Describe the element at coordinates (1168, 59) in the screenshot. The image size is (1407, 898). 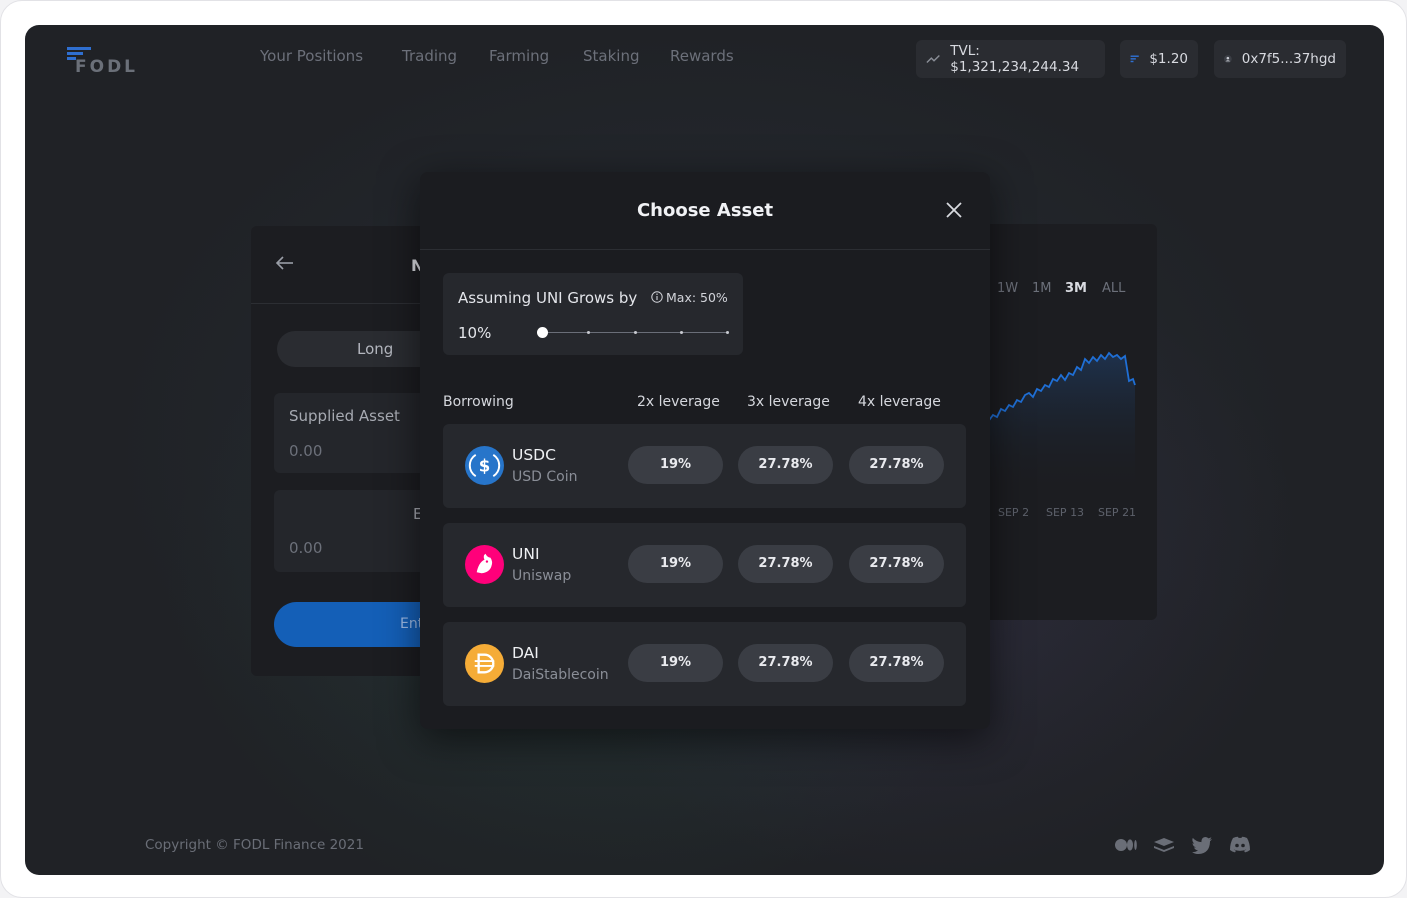
I see `token-price: $1.20` at that location.